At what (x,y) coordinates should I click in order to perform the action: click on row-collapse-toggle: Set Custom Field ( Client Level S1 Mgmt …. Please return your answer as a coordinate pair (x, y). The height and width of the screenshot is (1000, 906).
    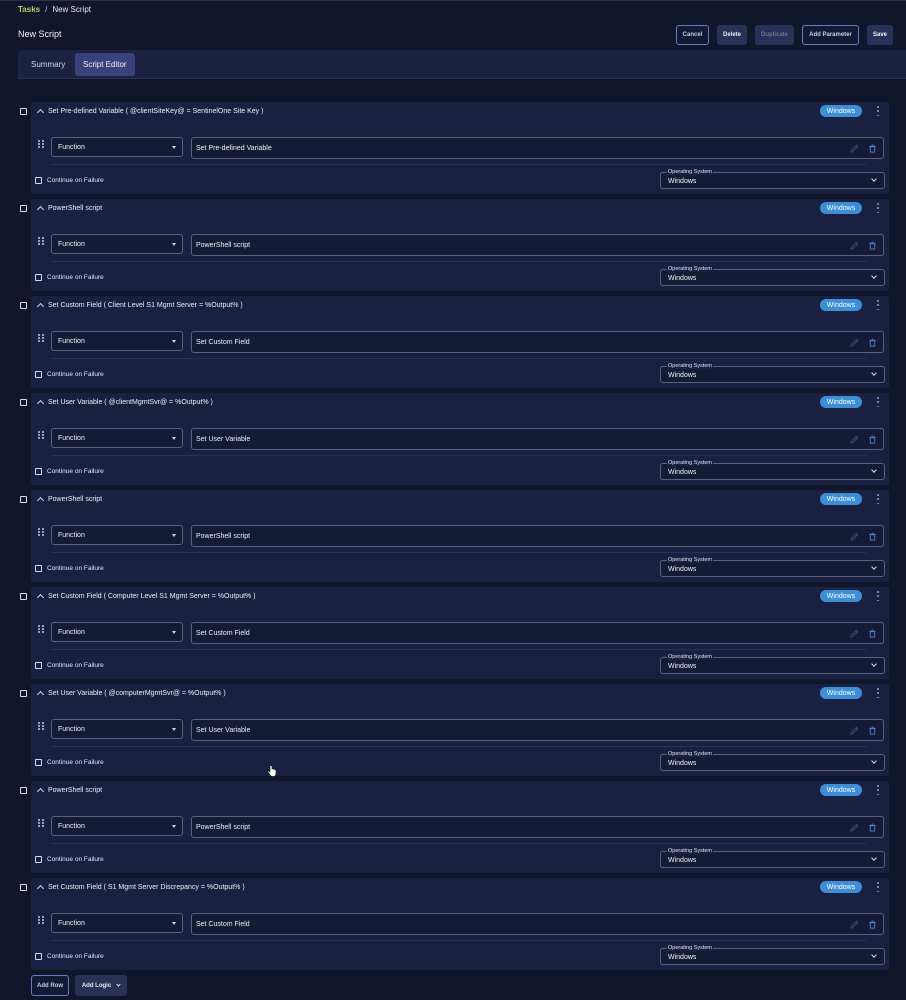
    Looking at the image, I should click on (139, 306).